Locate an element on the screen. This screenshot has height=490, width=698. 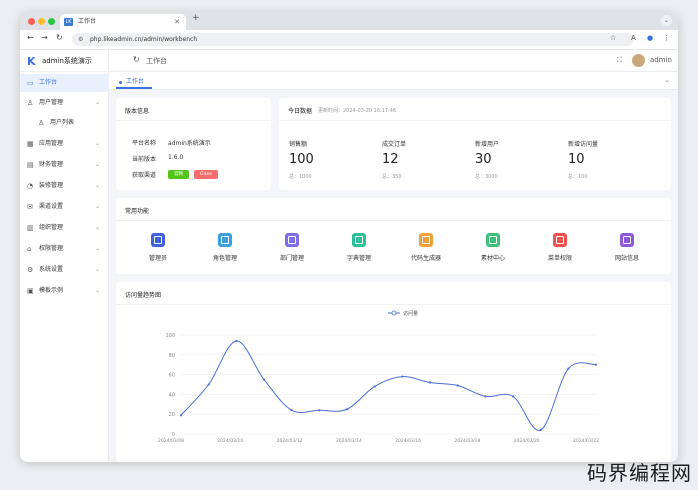
x-tick-label: 2024/03/18 is located at coordinates (467, 441).